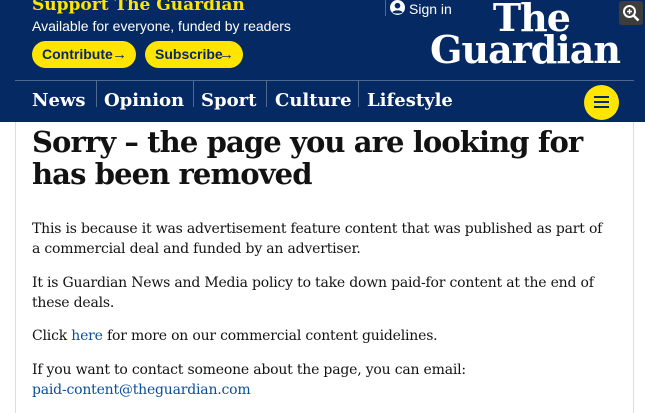 This screenshot has height=413, width=645. What do you see at coordinates (59, 101) in the screenshot?
I see `nav-item-news: News` at bounding box center [59, 101].